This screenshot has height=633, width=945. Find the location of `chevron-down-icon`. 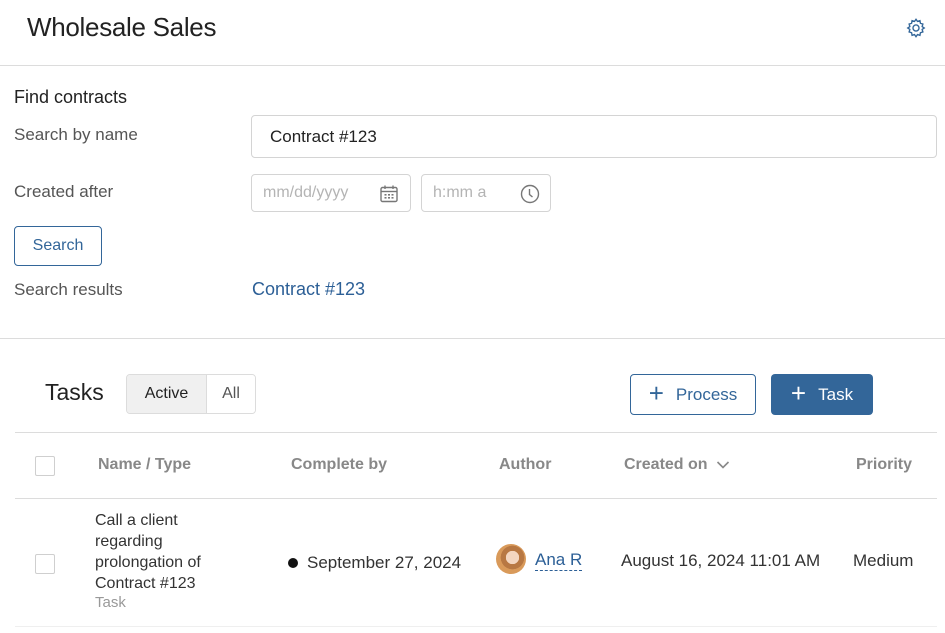

chevron-down-icon is located at coordinates (722, 465).